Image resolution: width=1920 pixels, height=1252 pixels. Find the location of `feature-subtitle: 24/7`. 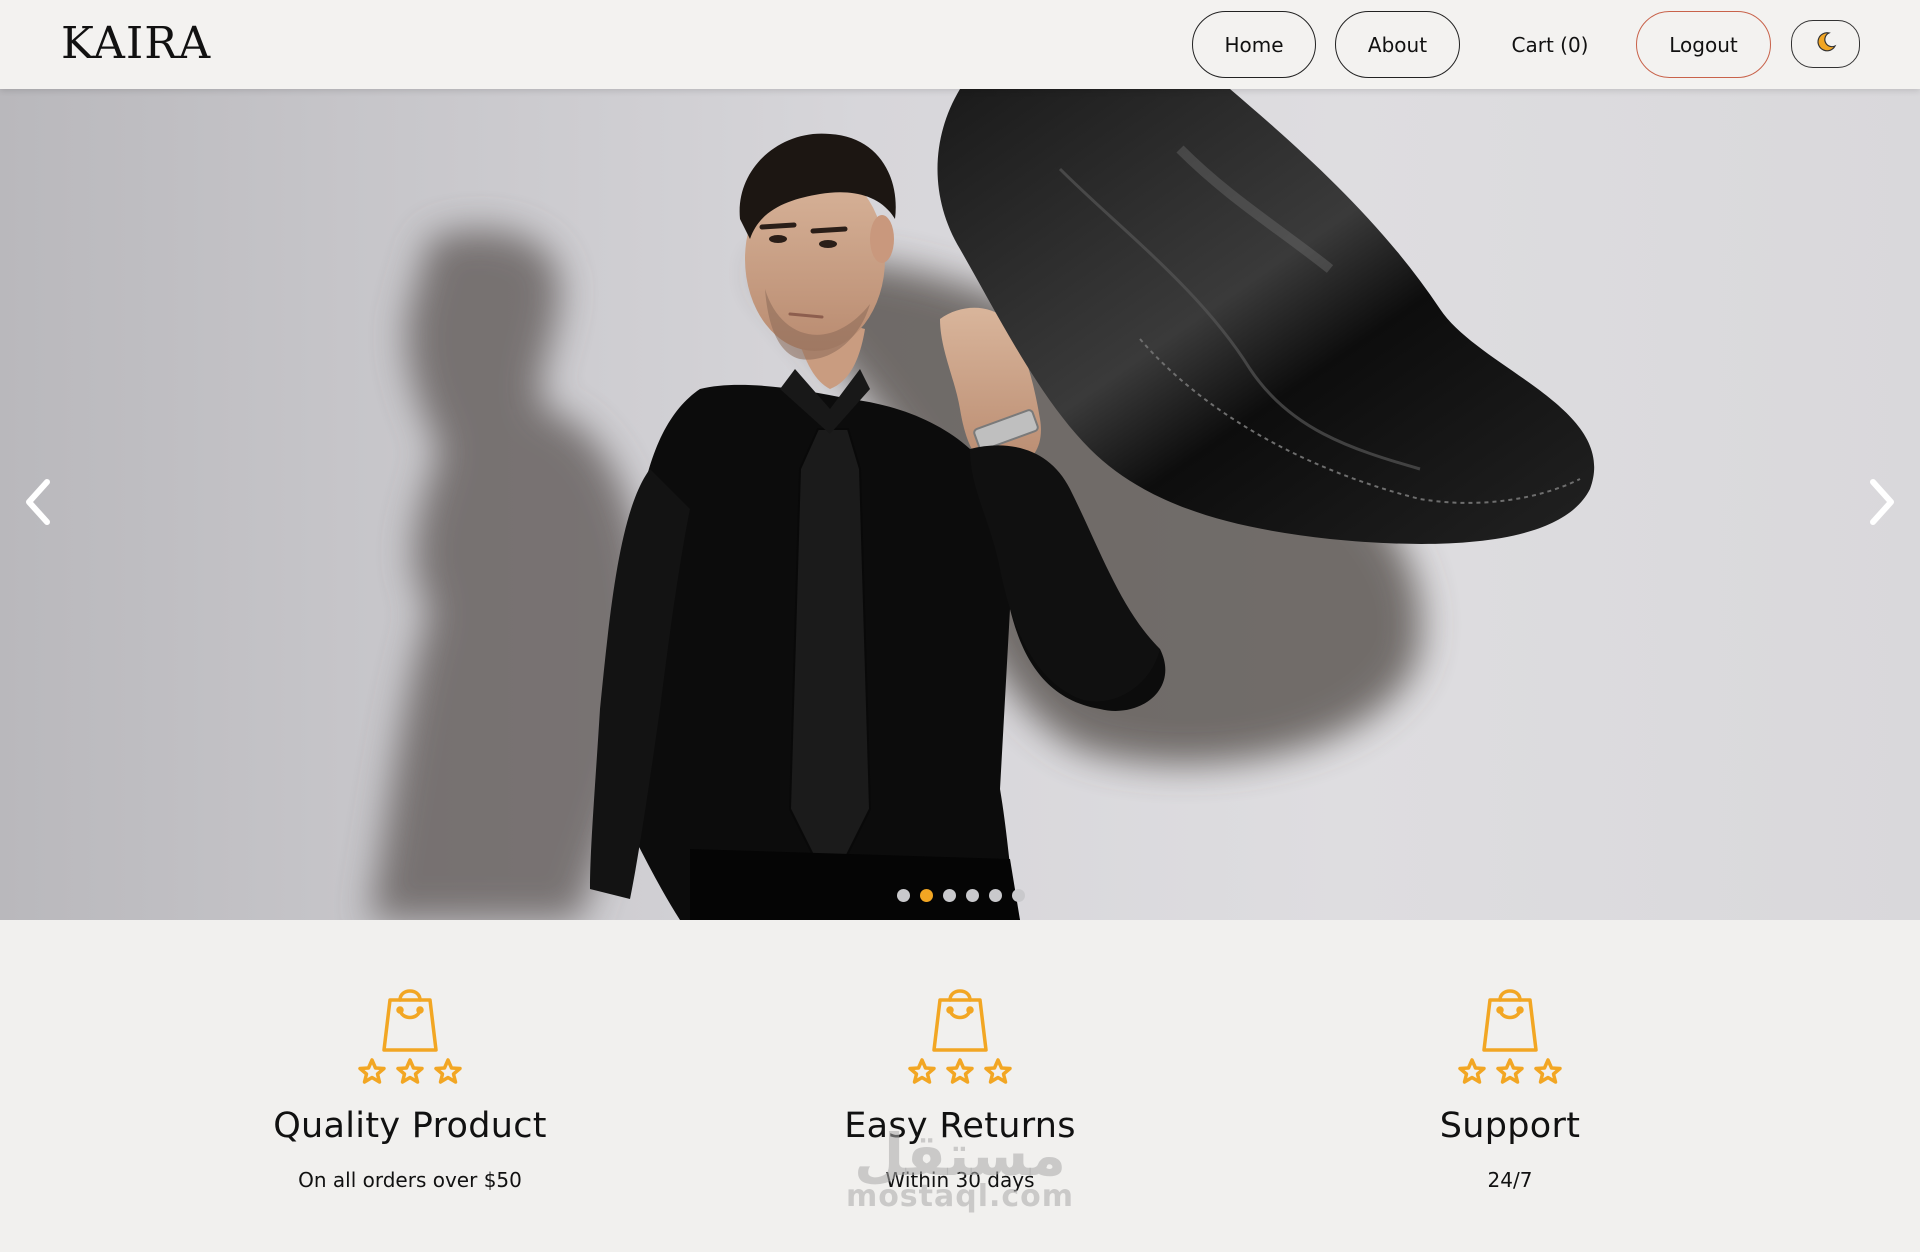

feature-subtitle: 24/7 is located at coordinates (1510, 1180).